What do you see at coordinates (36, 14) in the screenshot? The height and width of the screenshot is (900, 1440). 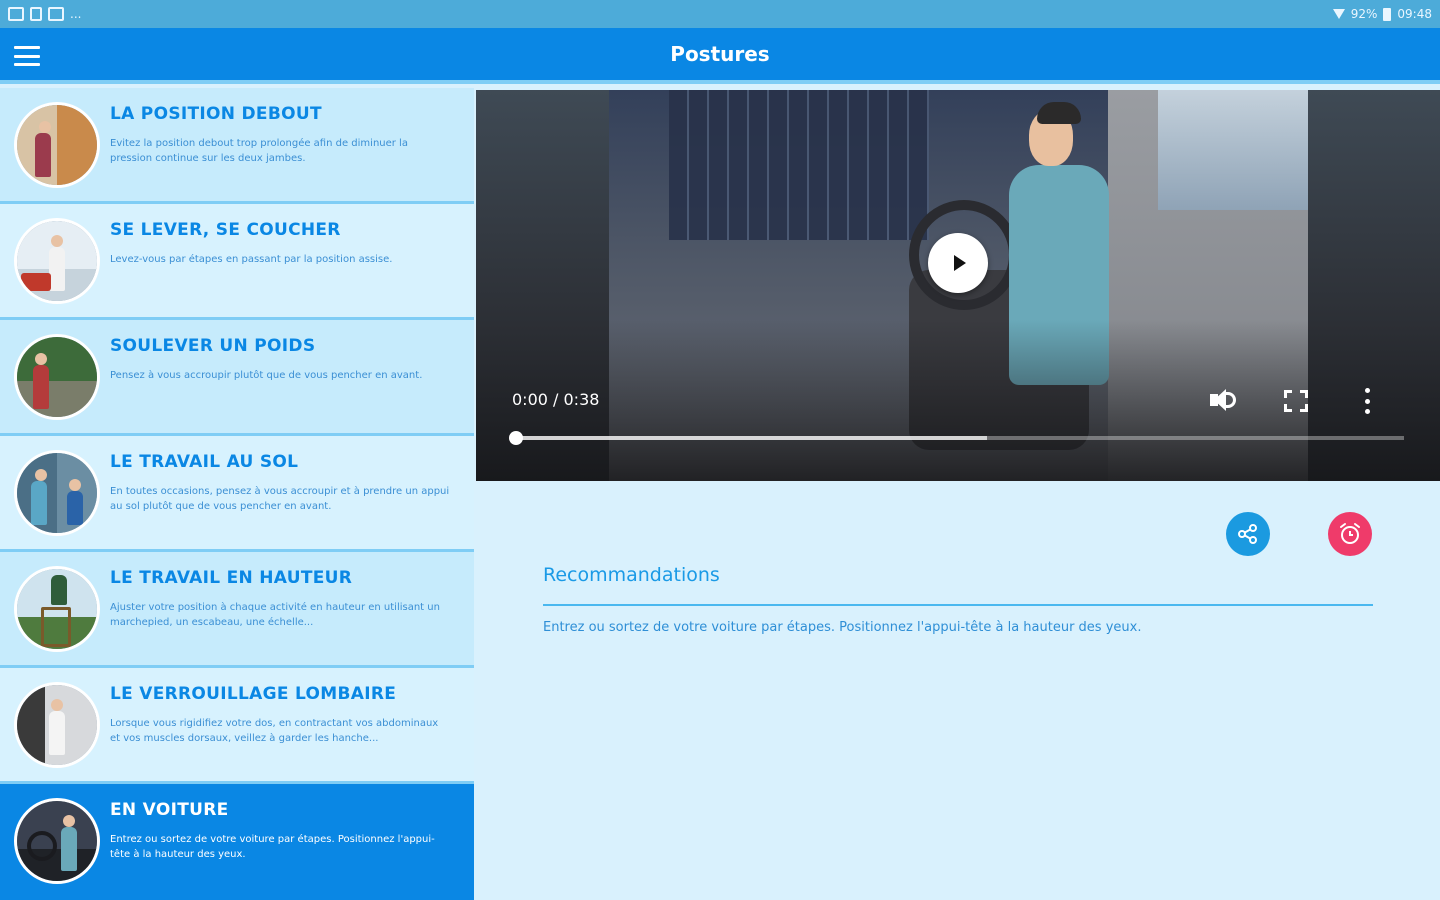 I see `facebook-notification-icon` at bounding box center [36, 14].